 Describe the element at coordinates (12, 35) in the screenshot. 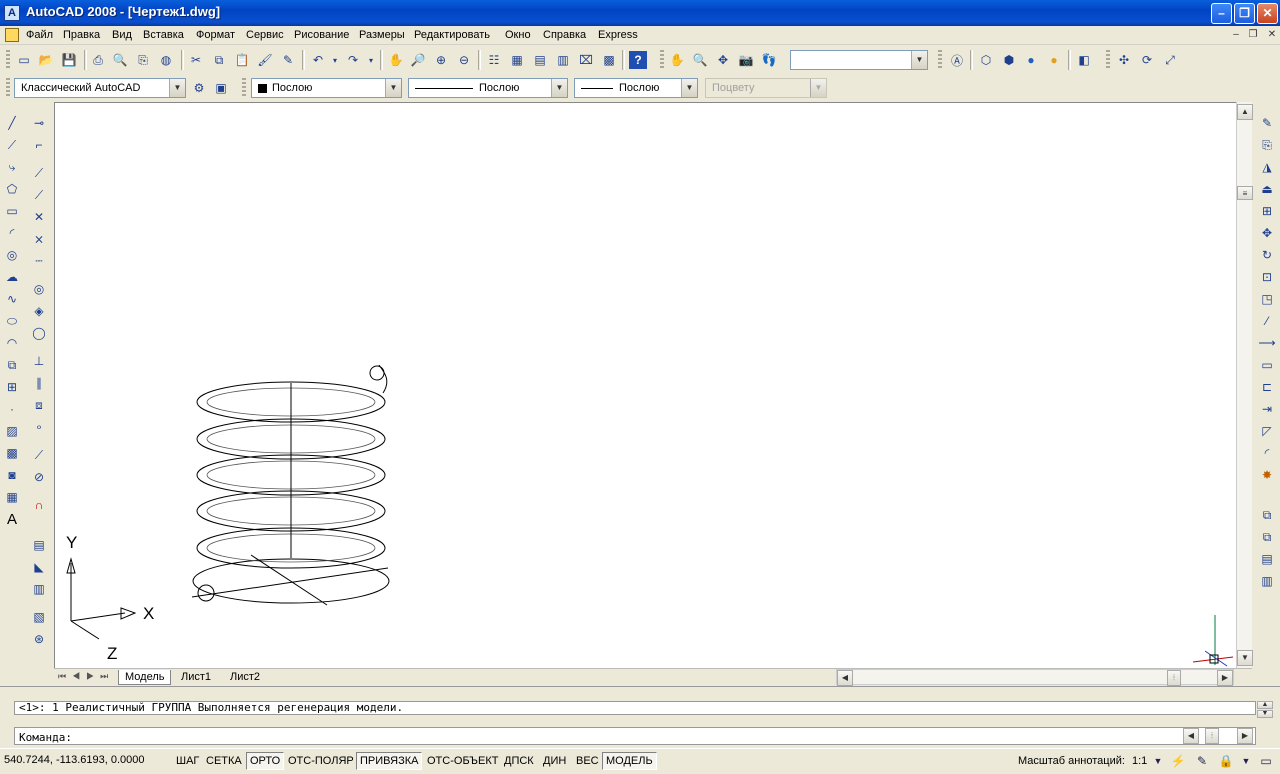

I see `document-icon` at that location.